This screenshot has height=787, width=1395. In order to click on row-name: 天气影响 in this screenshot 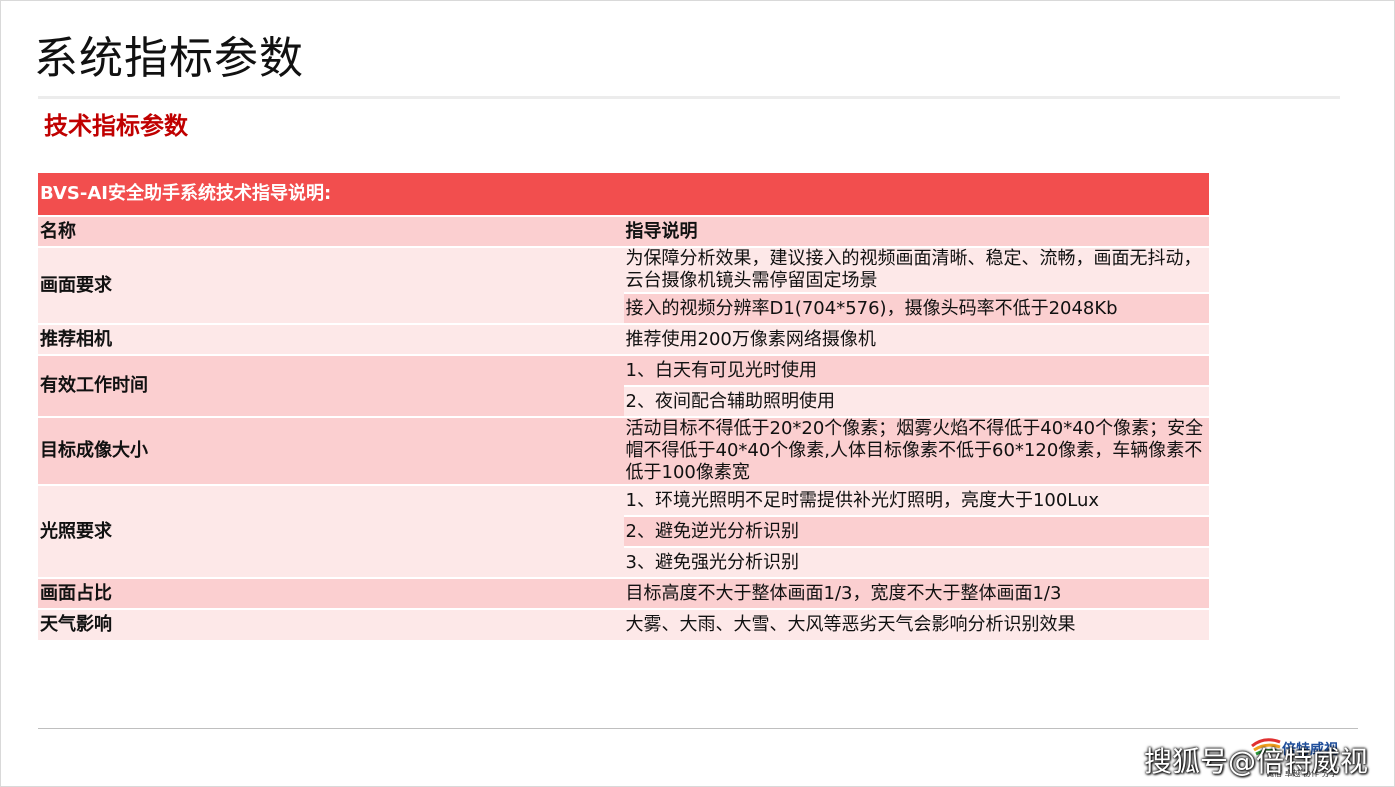, I will do `click(331, 624)`.